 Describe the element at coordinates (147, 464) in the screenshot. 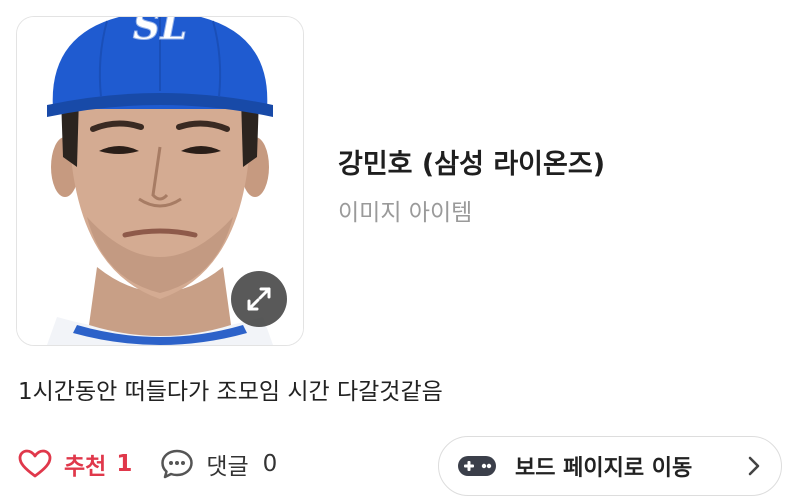

I see `post-actions: 추천 1 댓글 0` at that location.